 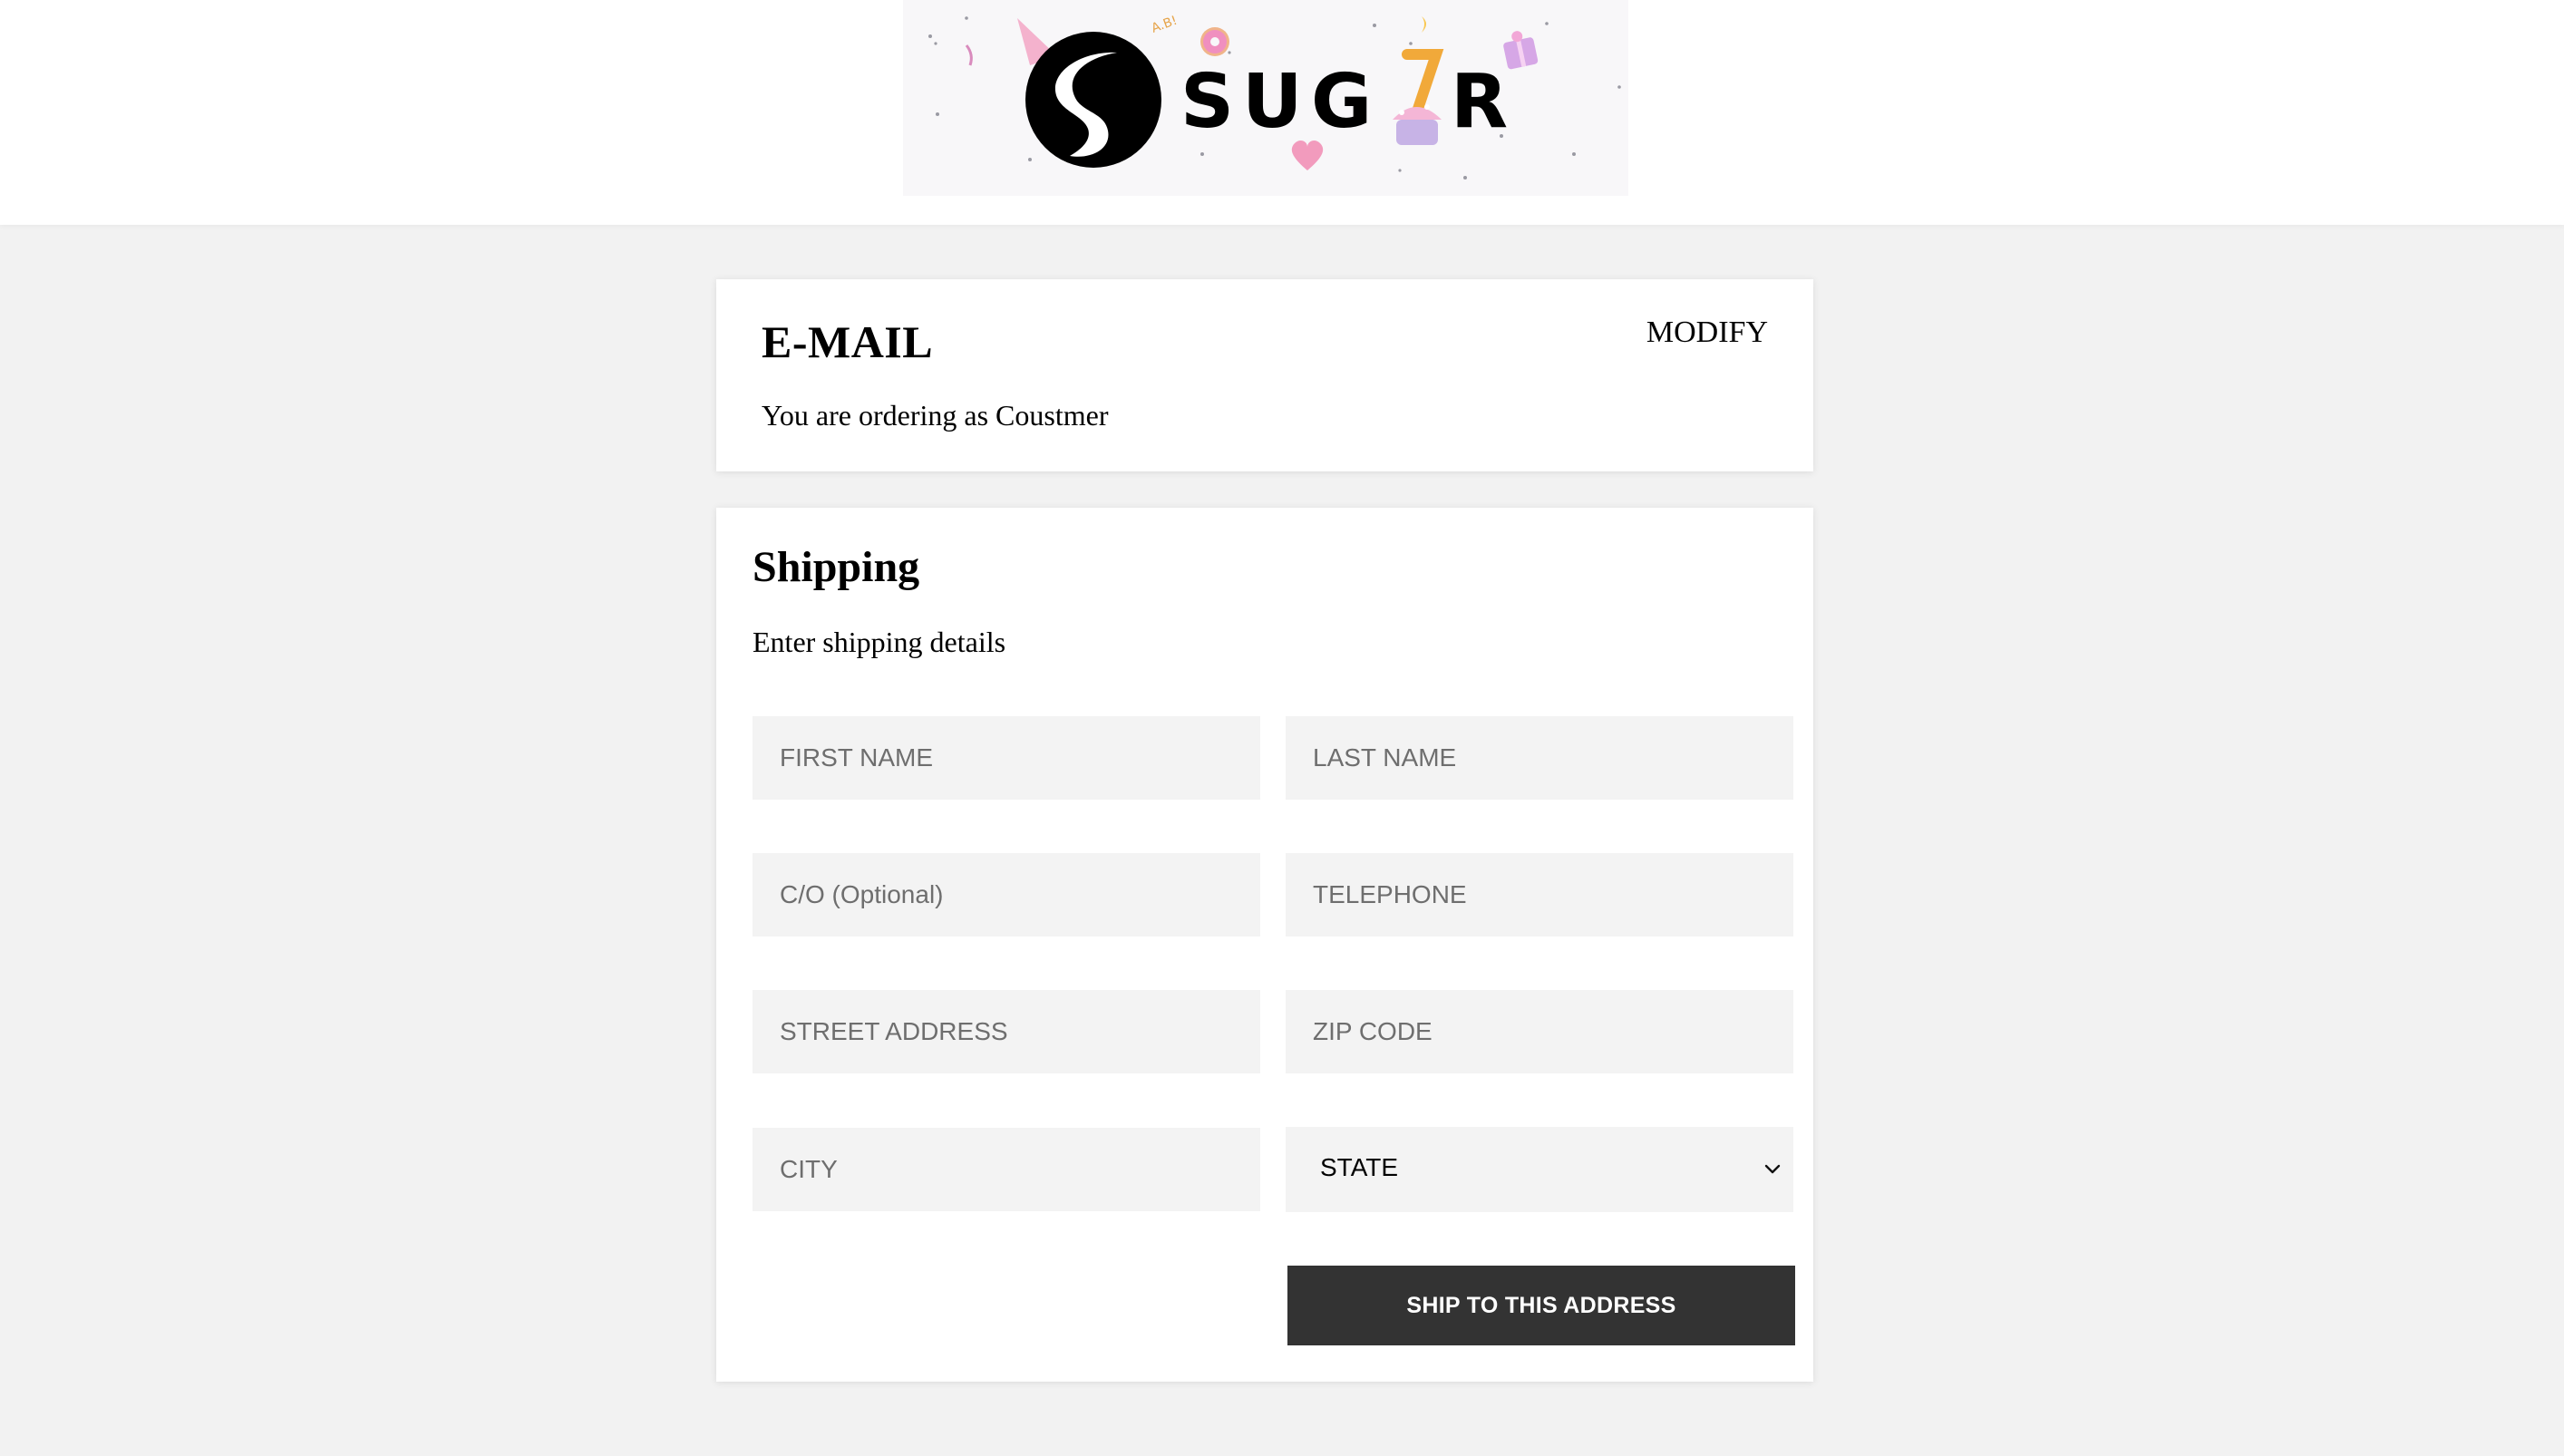 What do you see at coordinates (1272, 102) in the screenshot?
I see `brand-letter: U` at bounding box center [1272, 102].